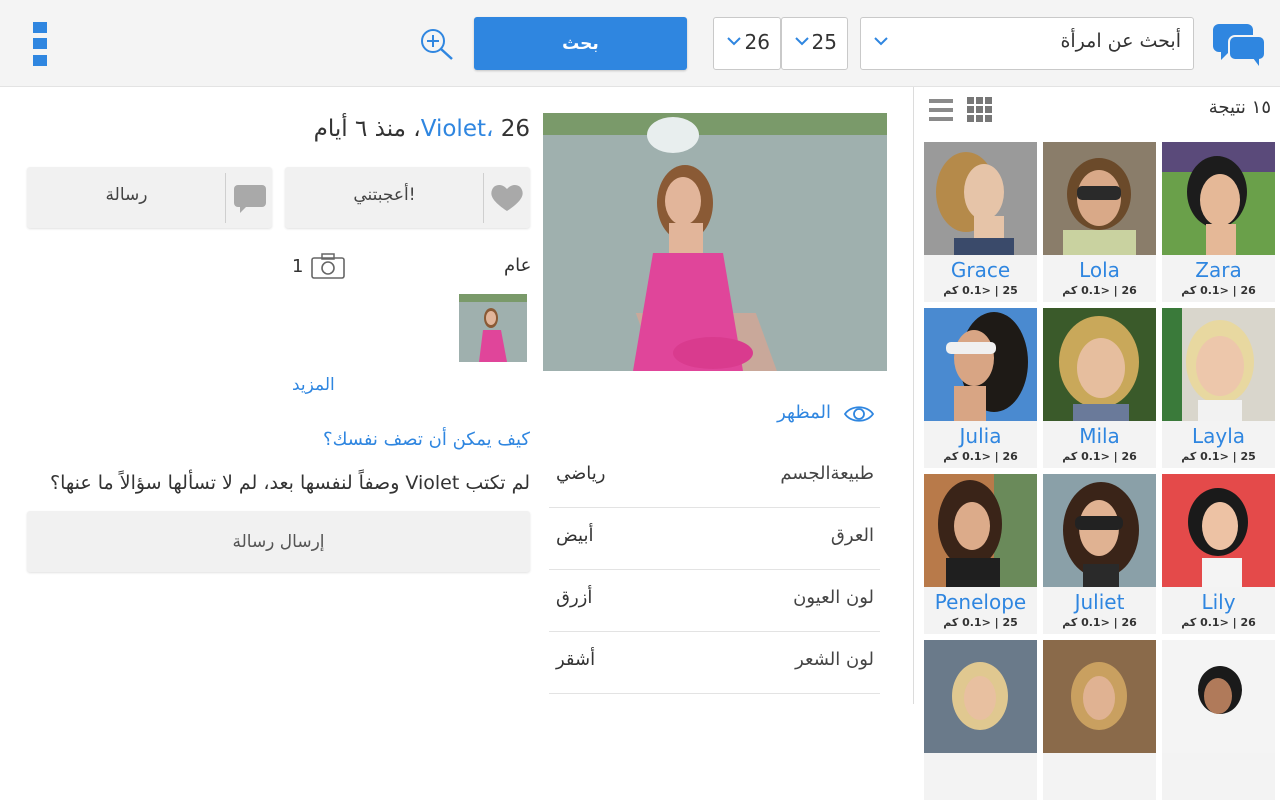 This screenshot has height=800, width=1280. What do you see at coordinates (714, 476) in the screenshot?
I see `attribute-row: طبيعةالجسم رياضي` at bounding box center [714, 476].